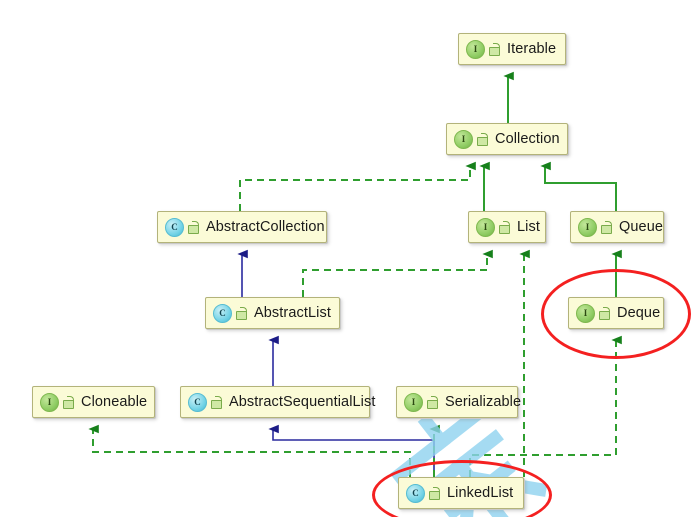  I want to click on node-iterable: I Iterable, so click(512, 49).